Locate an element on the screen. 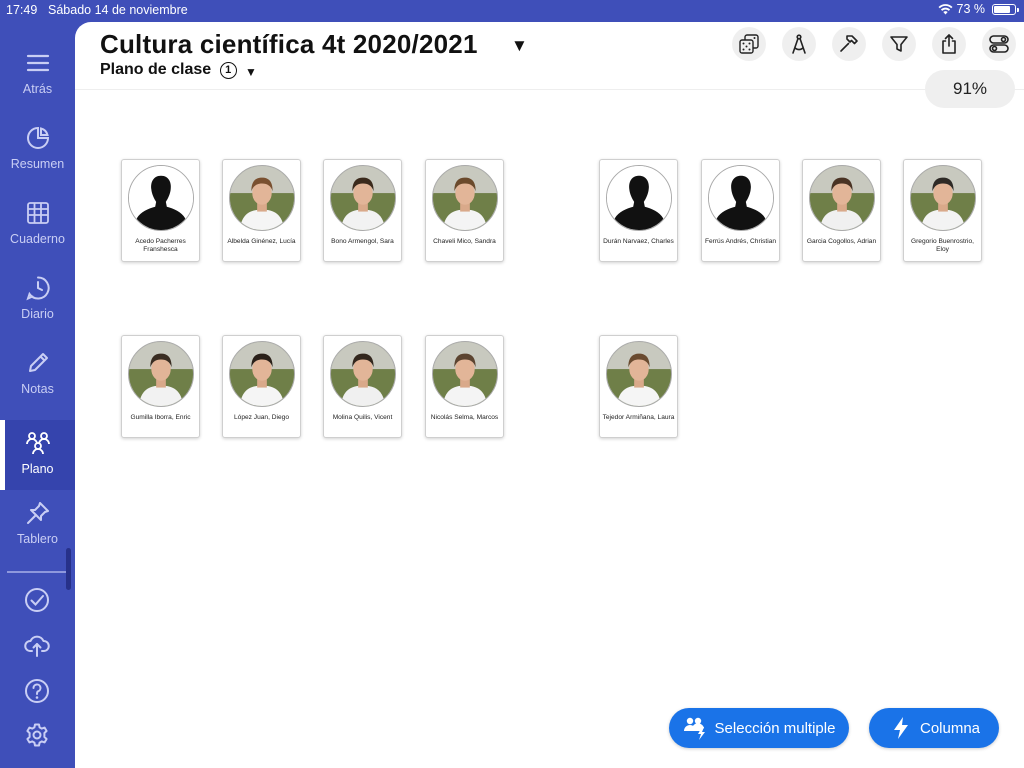  student-card: Bono Armengol, Sara is located at coordinates (362, 210).